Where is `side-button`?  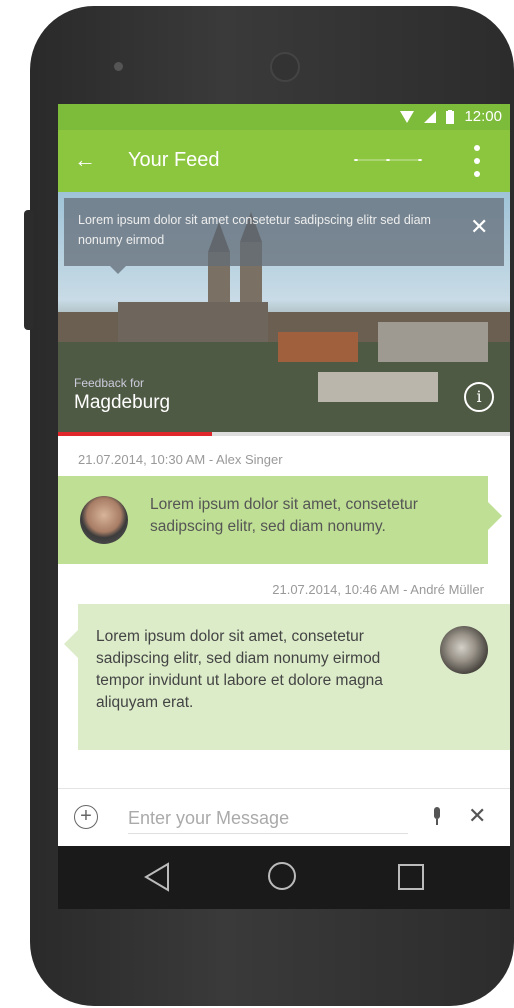
side-button is located at coordinates (29, 270).